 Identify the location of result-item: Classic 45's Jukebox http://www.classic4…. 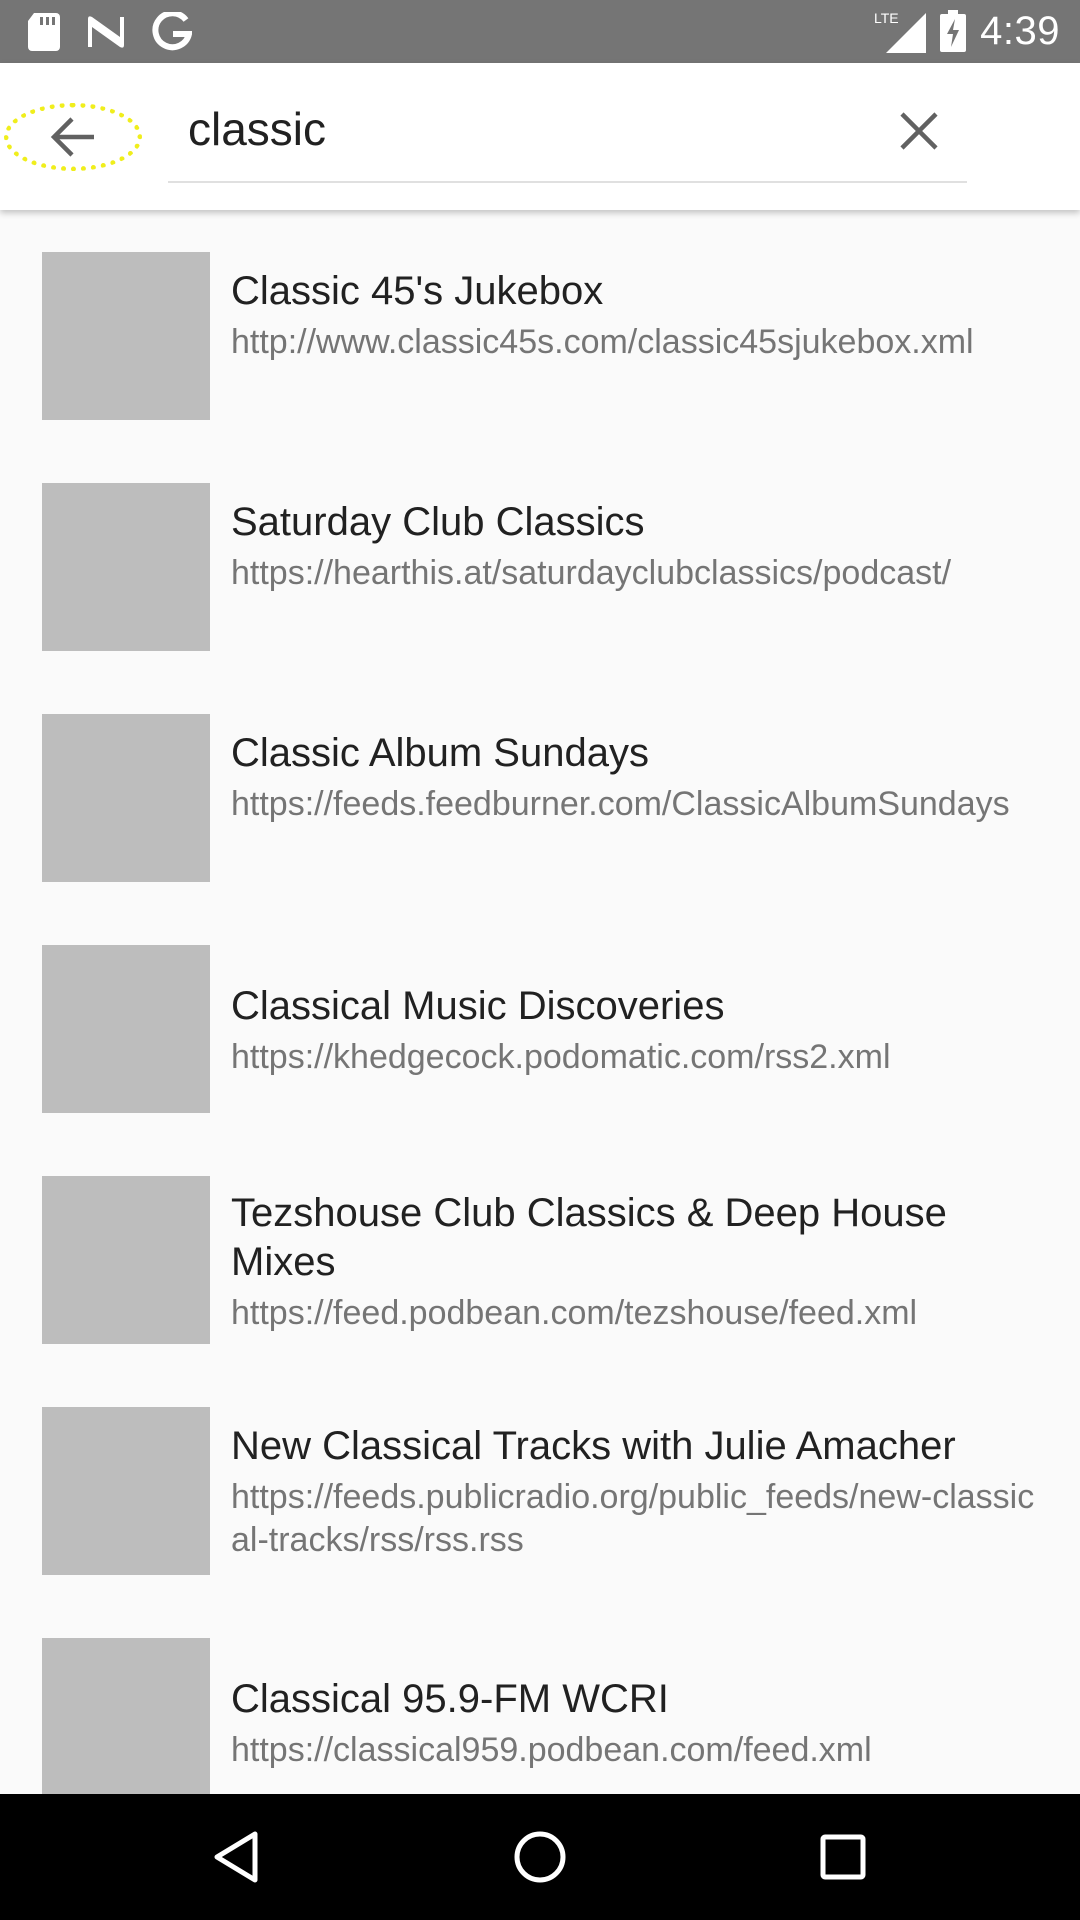
(540, 325).